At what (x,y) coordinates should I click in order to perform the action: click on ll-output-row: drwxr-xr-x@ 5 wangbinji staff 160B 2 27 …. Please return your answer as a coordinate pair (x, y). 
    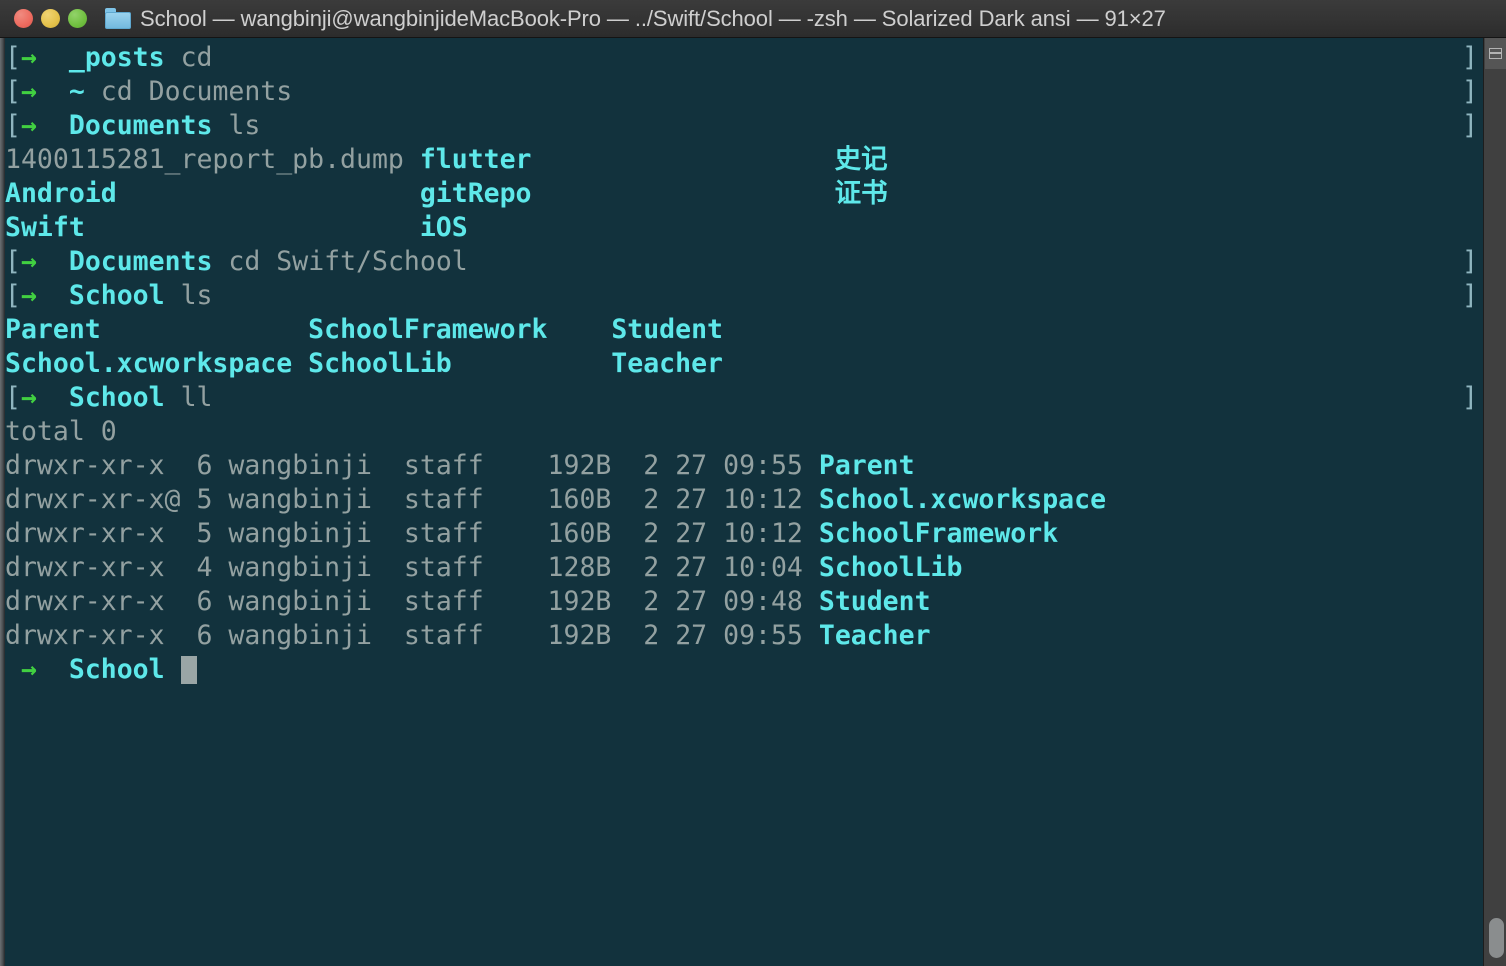
    Looking at the image, I should click on (555, 500).